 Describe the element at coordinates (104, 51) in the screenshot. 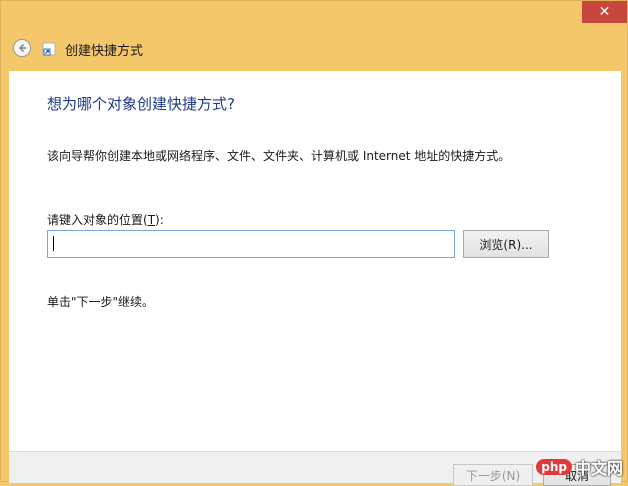

I see `window-title: 创建快捷方式` at that location.